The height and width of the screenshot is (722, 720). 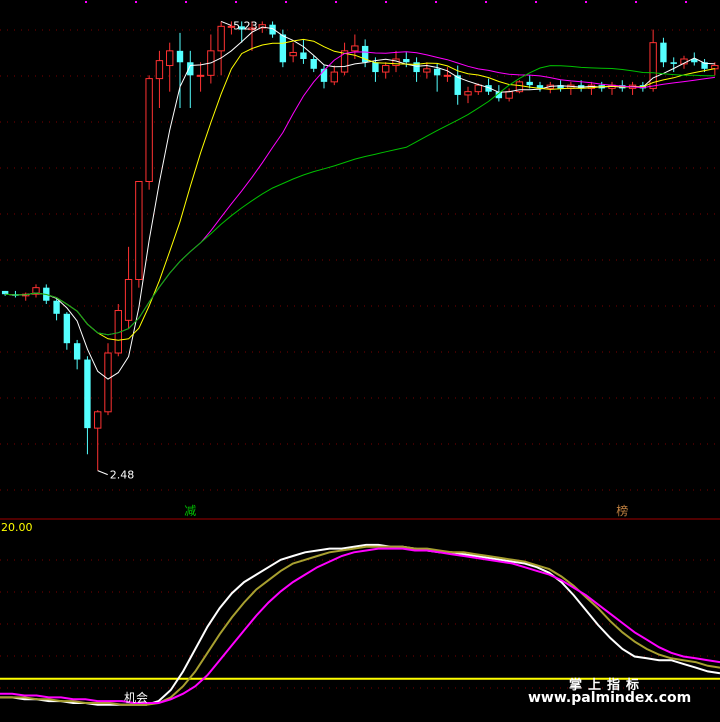 I want to click on signal-label: 机会, so click(x=136, y=698).